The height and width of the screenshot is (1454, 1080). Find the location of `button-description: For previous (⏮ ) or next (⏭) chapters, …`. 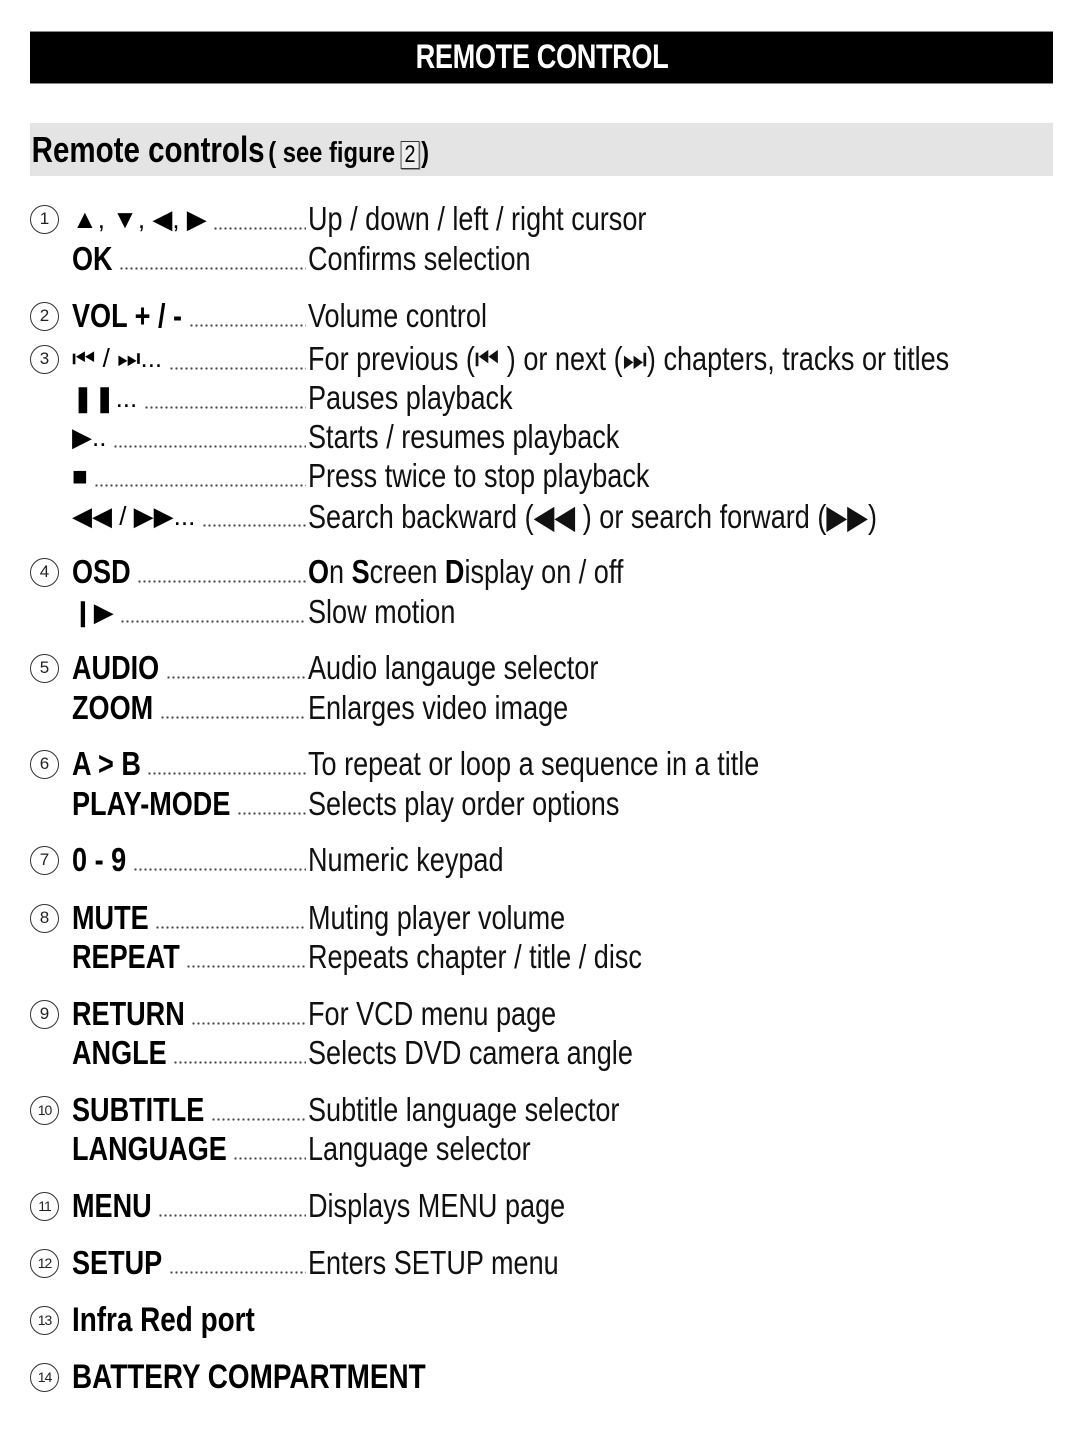

button-description: For previous (⏮ ) or next (⏭) chapters, … is located at coordinates (629, 358).